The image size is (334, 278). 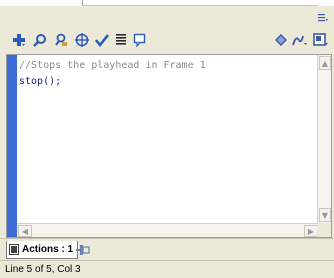 I want to click on actions-frame-icon, so click(x=14, y=249).